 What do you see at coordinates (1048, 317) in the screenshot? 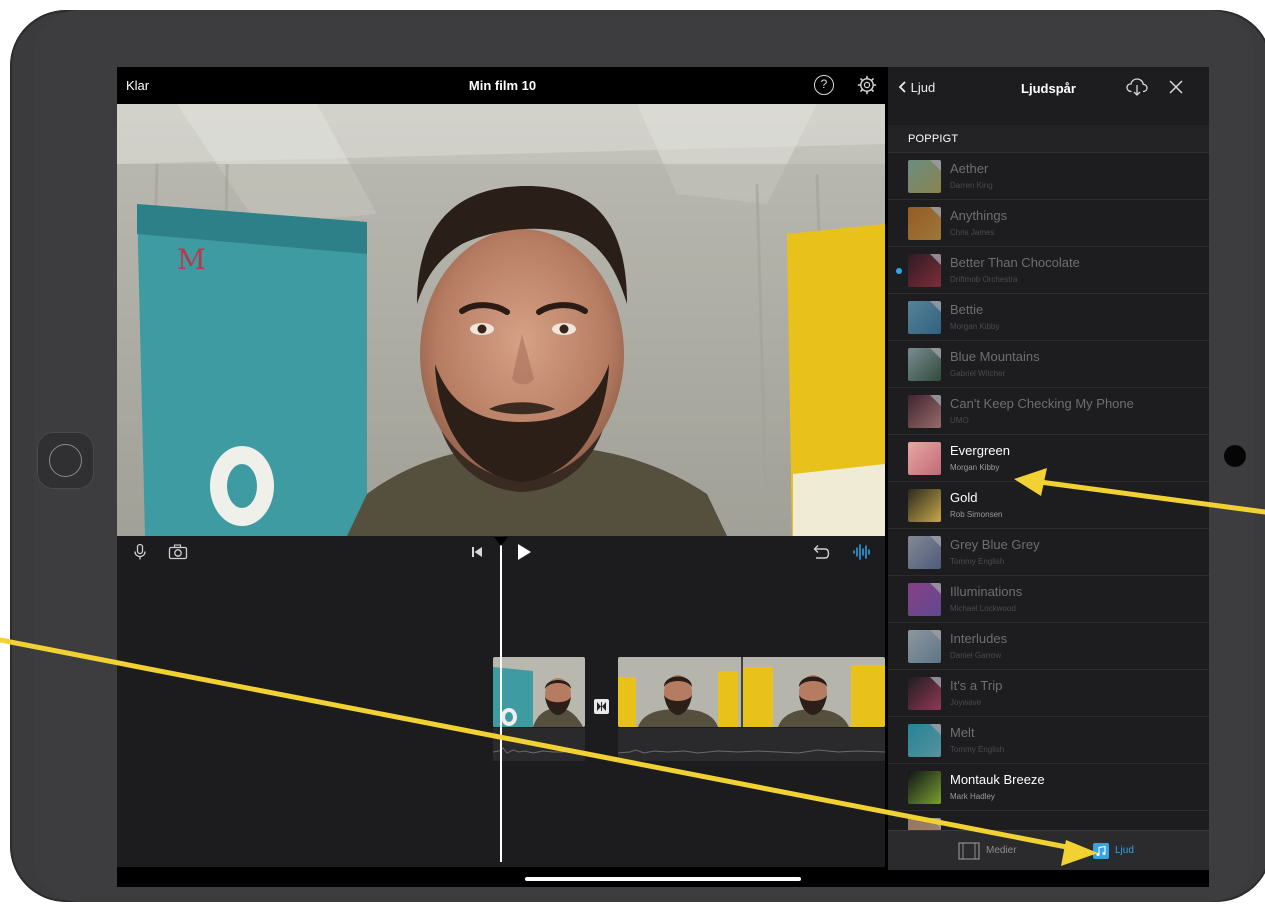
I see `track-row: Bettie Morgan Kibby` at bounding box center [1048, 317].